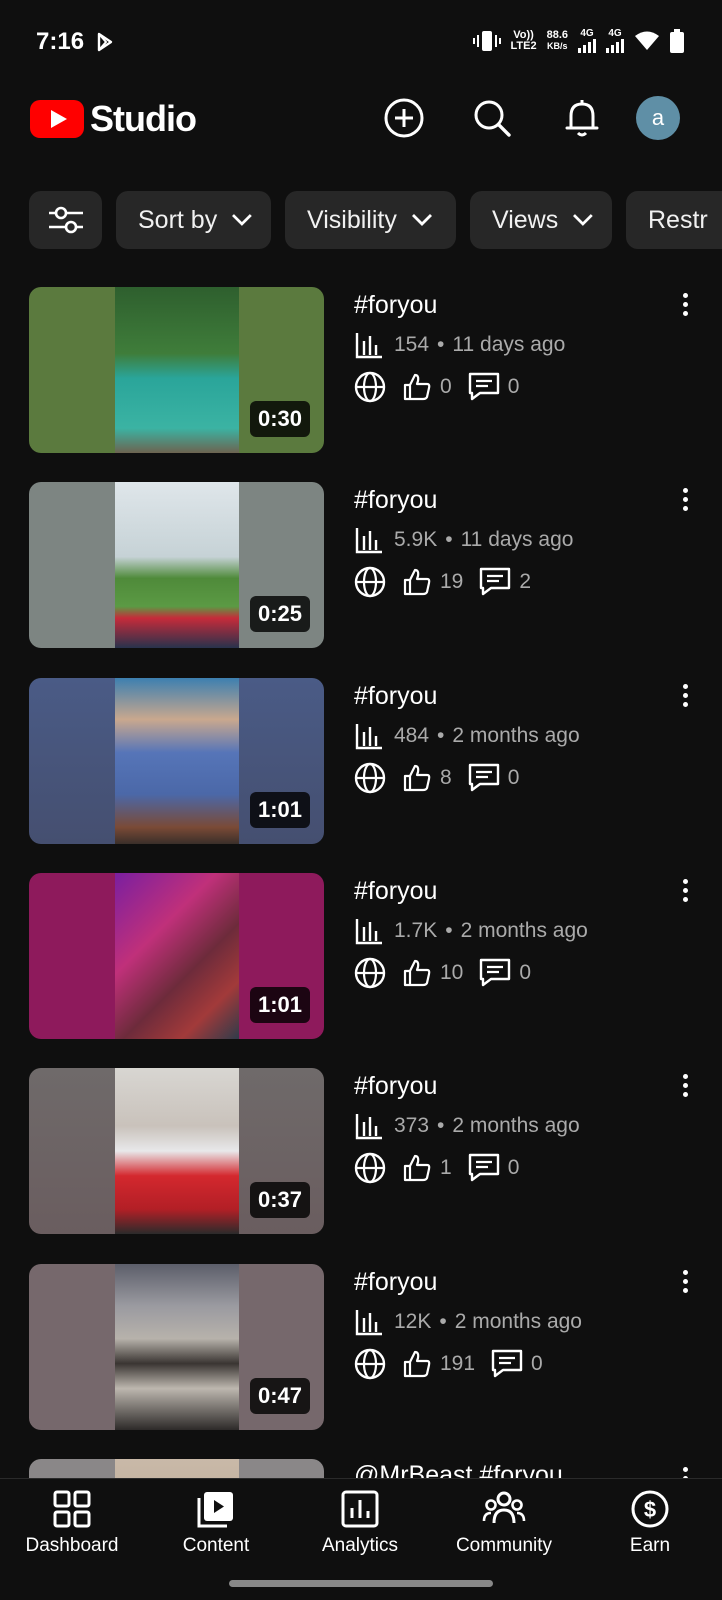 The image size is (722, 1600). What do you see at coordinates (446, 777) in the screenshot?
I see `like-count: 8` at bounding box center [446, 777].